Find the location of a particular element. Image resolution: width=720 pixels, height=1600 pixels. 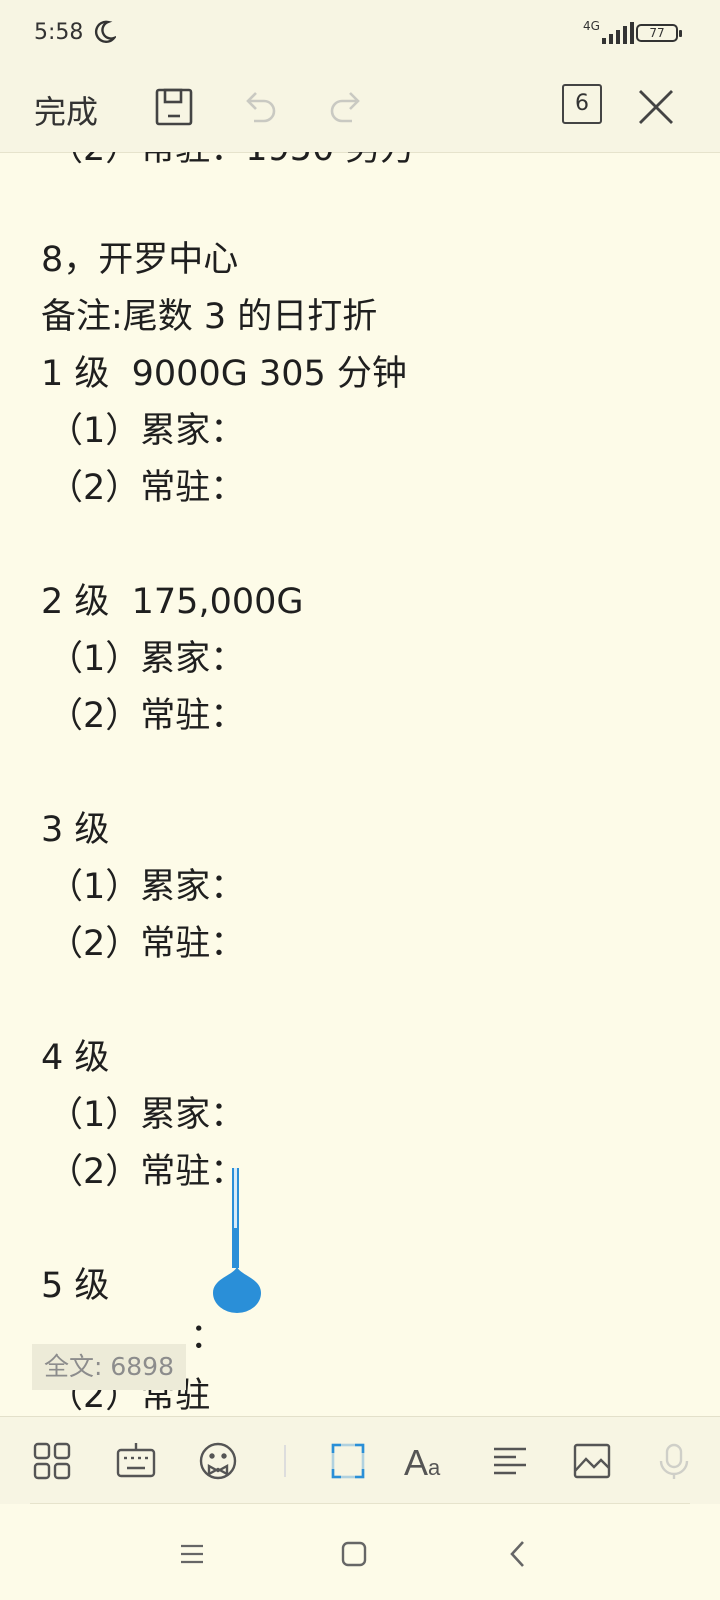

signal-icon is located at coordinates (618, 33).